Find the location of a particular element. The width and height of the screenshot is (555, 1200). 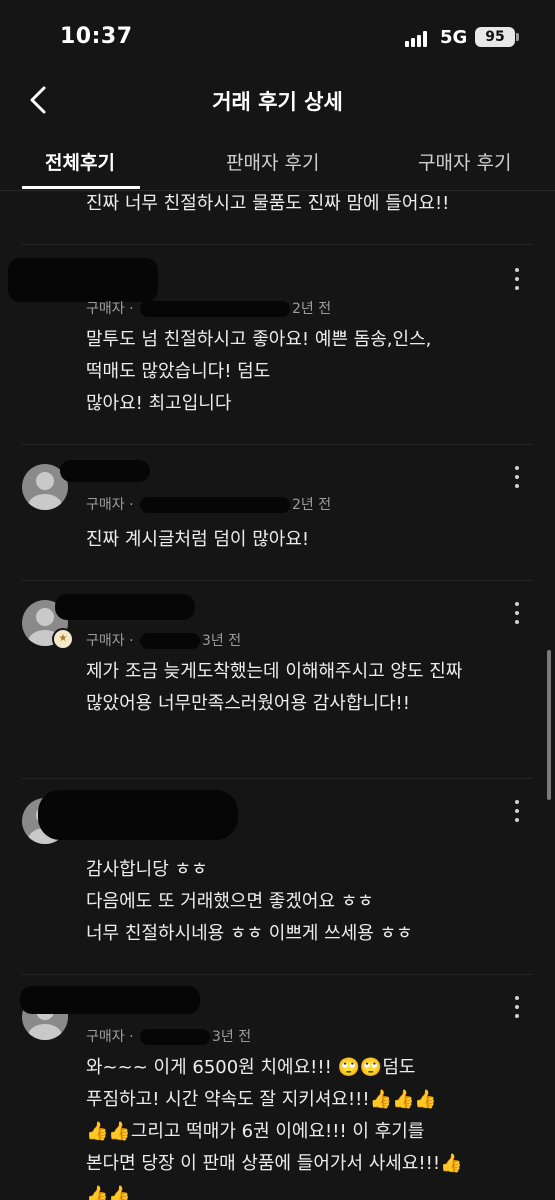

review-text: 진짜 너무 친절하시고 물품도 진짜 맘에 들어요!! is located at coordinates (268, 203).